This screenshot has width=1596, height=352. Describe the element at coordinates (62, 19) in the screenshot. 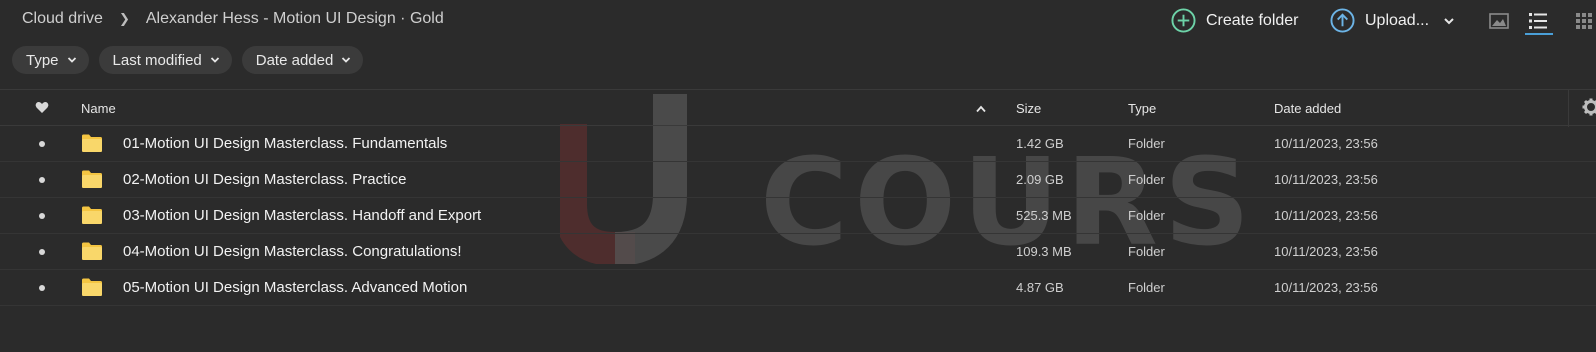

I see `breadcrumb-root: Cloud drive` at that location.